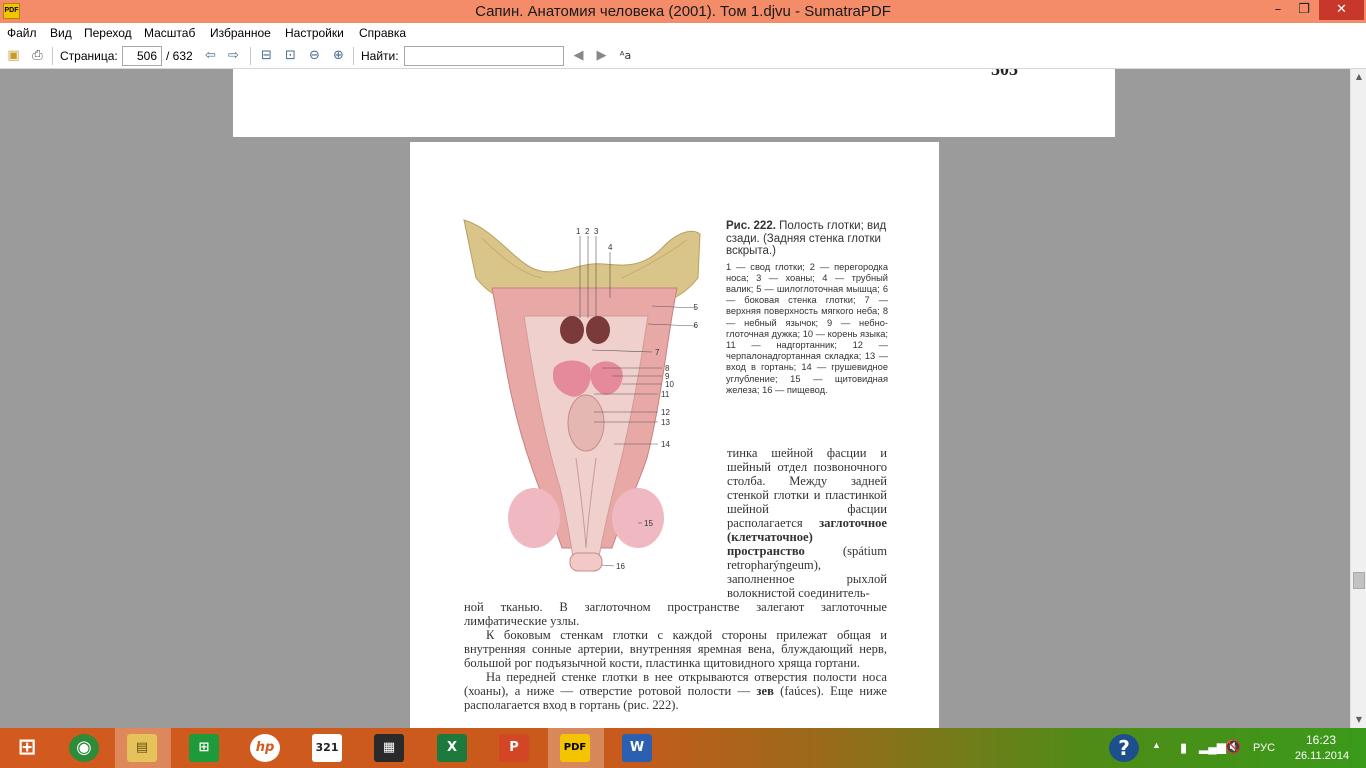  What do you see at coordinates (696, 307) in the screenshot?
I see `figure-label: 5` at bounding box center [696, 307].